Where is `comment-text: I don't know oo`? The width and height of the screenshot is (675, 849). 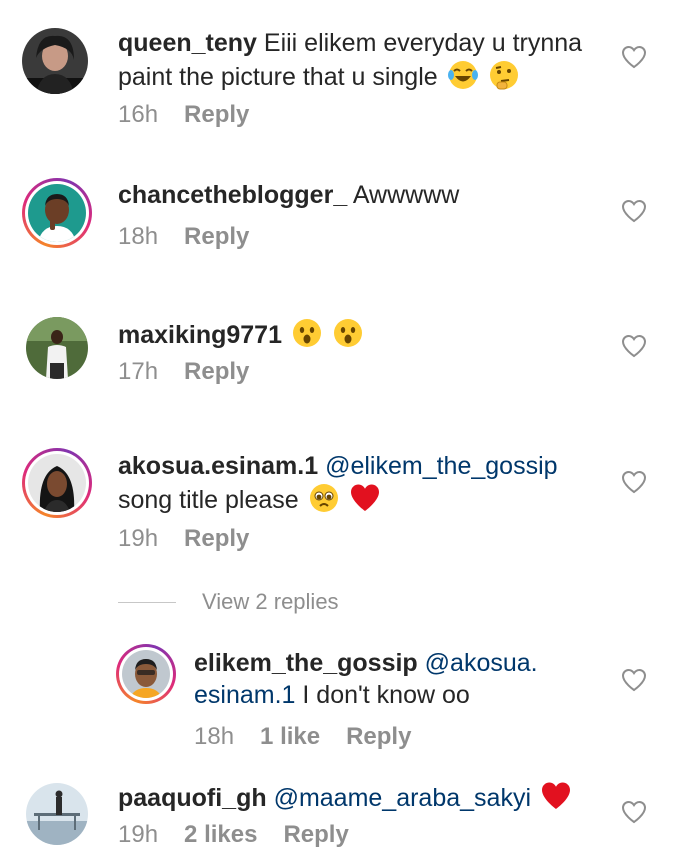 comment-text: I don't know oo is located at coordinates (386, 695).